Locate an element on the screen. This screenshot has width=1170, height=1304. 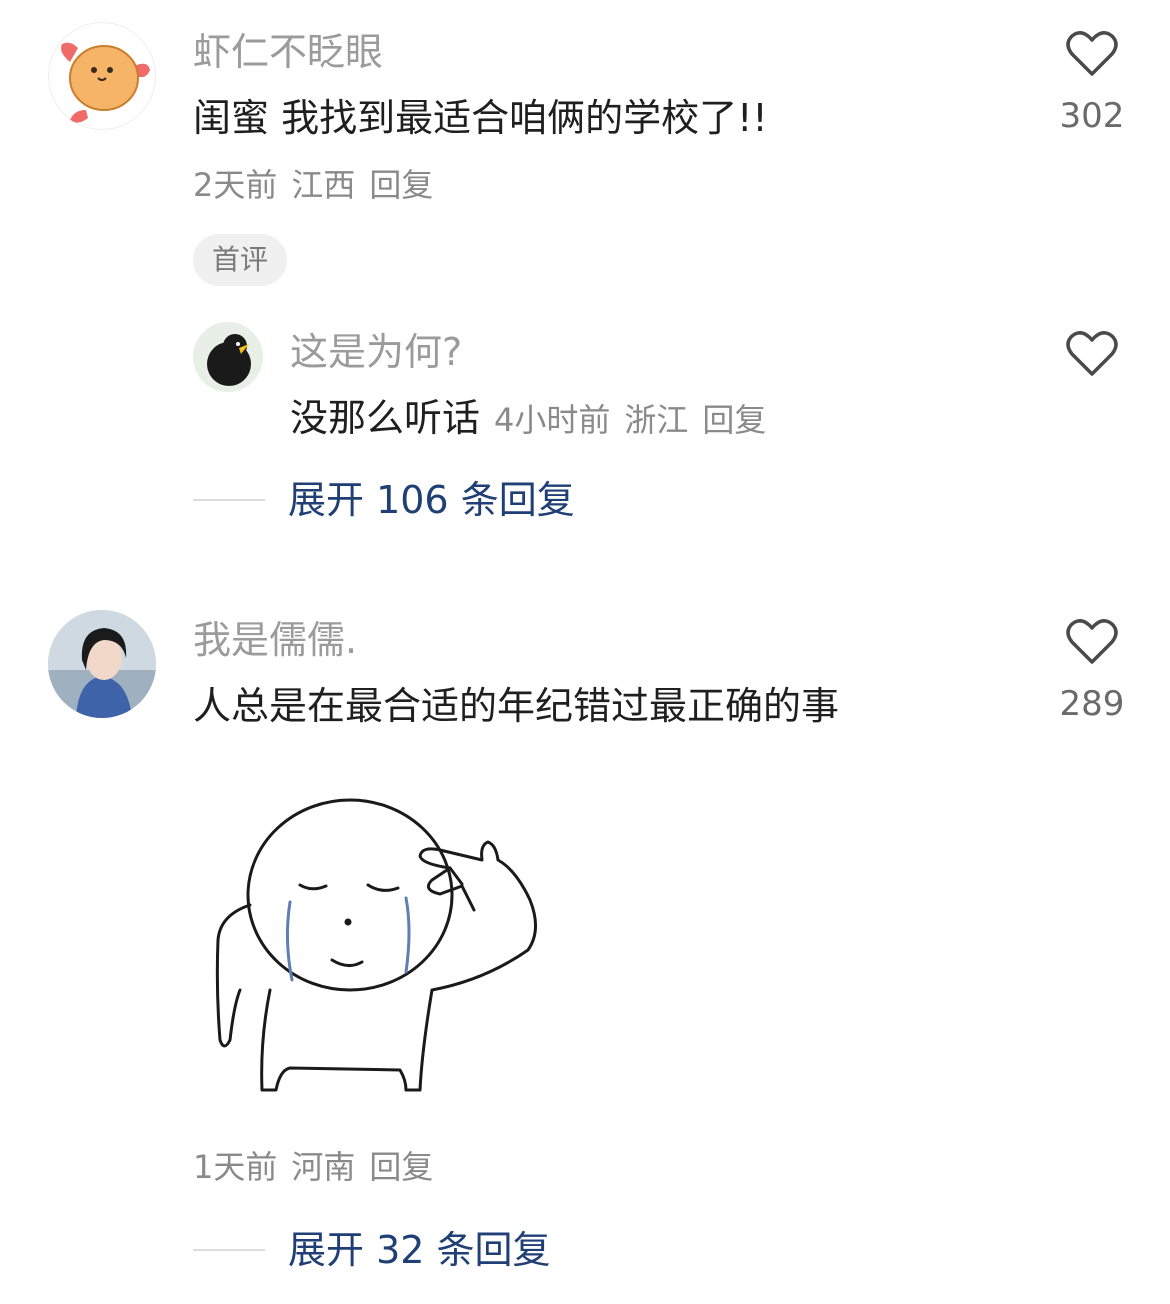
comment-text: 闺蜜 我找到最适合咱俩的学校了!! is located at coordinates (480, 118).